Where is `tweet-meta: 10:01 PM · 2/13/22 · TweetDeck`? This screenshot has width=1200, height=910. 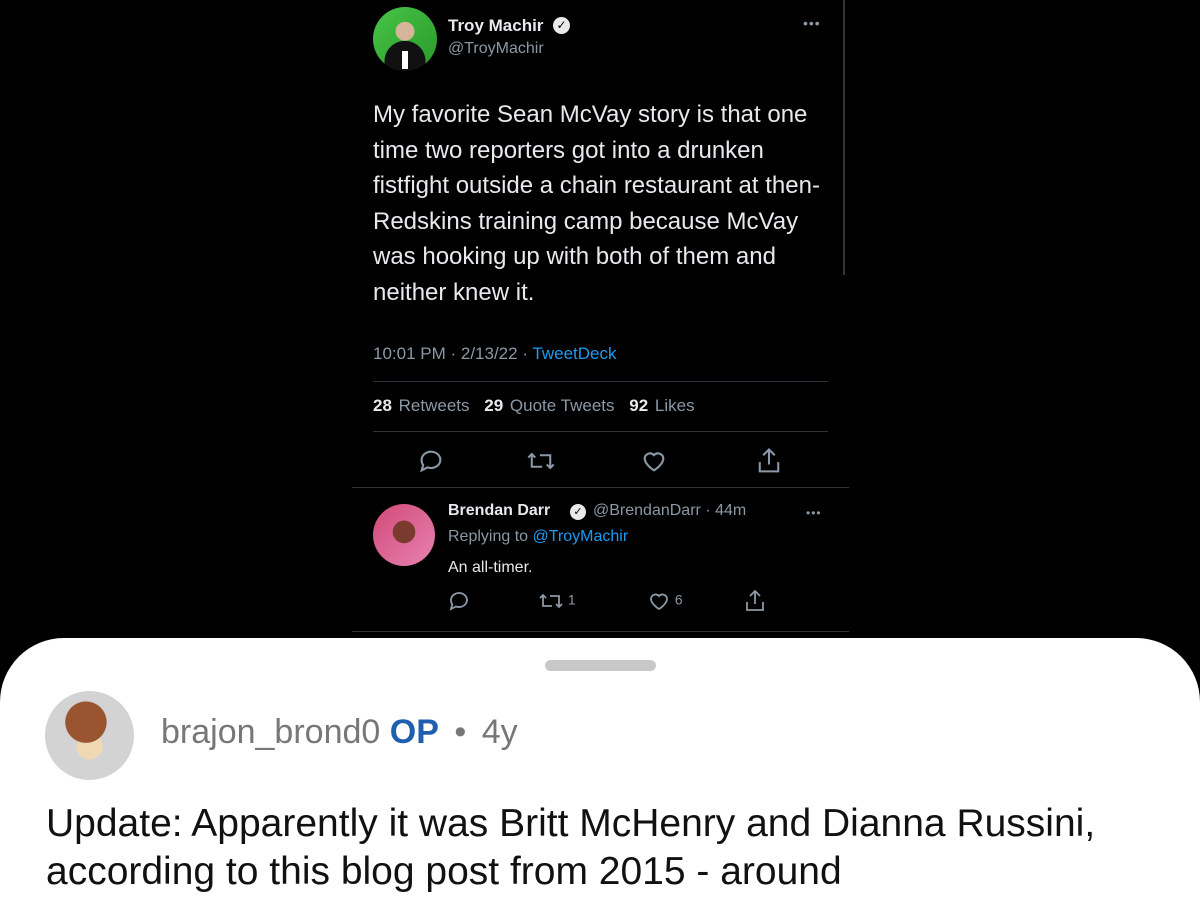 tweet-meta: 10:01 PM · 2/13/22 · TweetDeck is located at coordinates (495, 354).